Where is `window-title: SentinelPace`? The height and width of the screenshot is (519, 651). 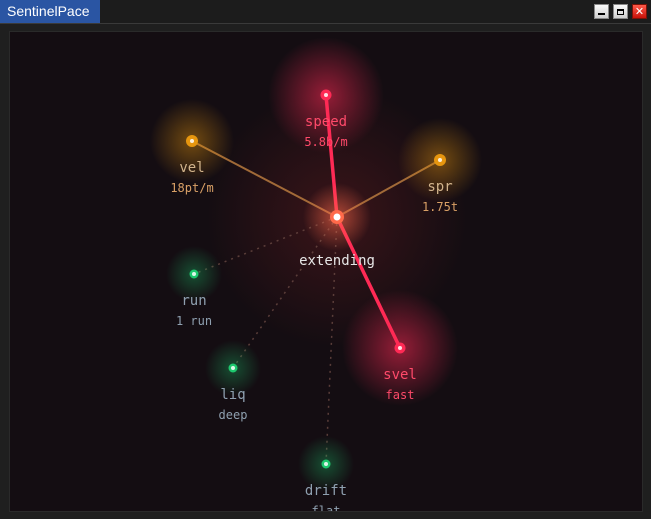 window-title: SentinelPace is located at coordinates (50, 11).